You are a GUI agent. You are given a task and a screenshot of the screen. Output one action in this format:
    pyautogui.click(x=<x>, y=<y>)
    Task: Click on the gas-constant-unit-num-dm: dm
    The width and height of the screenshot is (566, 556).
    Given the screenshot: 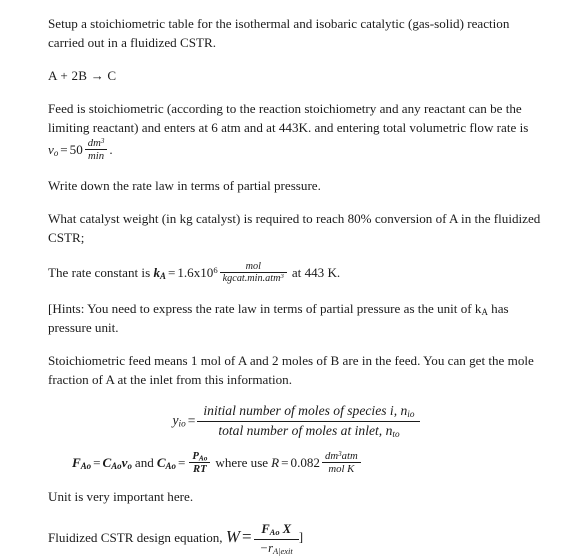 What is the action you would take?
    pyautogui.click(x=331, y=455)
    